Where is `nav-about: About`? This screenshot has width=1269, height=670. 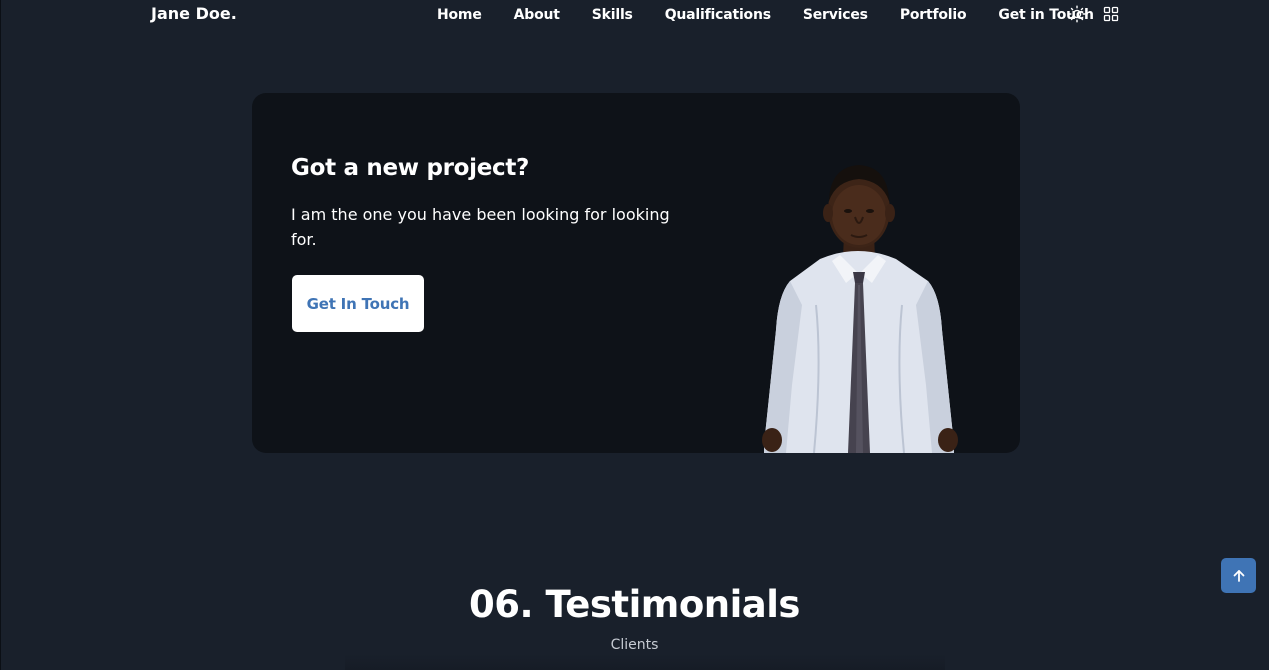 nav-about: About is located at coordinates (537, 15).